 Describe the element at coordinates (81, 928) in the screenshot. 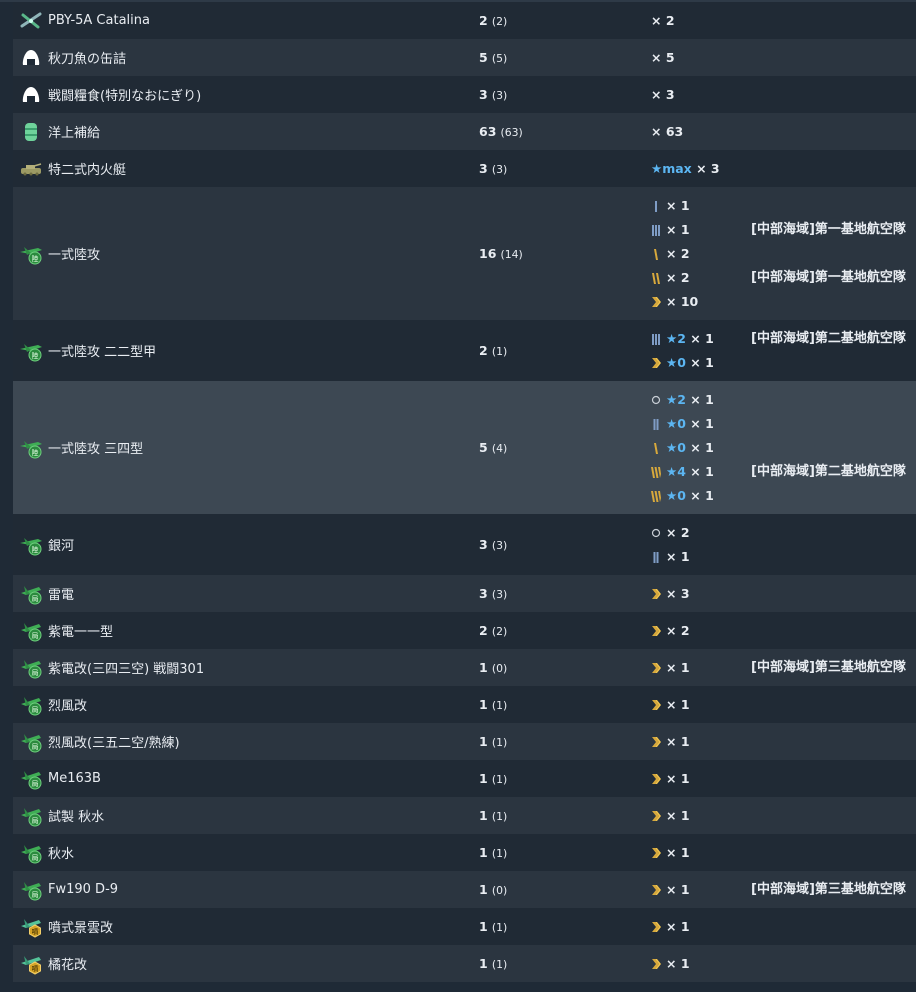

I see `equipment-name: 噴式景雲改` at that location.